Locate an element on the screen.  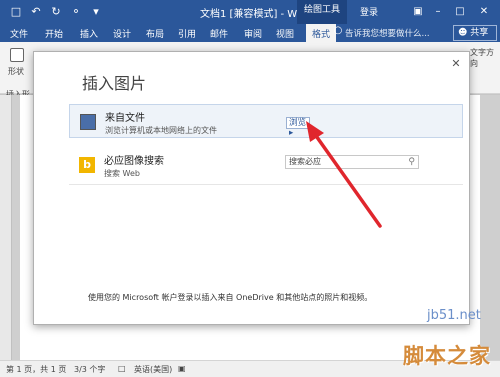
share-button: ☻ 共享 is located at coordinates (475, 33).